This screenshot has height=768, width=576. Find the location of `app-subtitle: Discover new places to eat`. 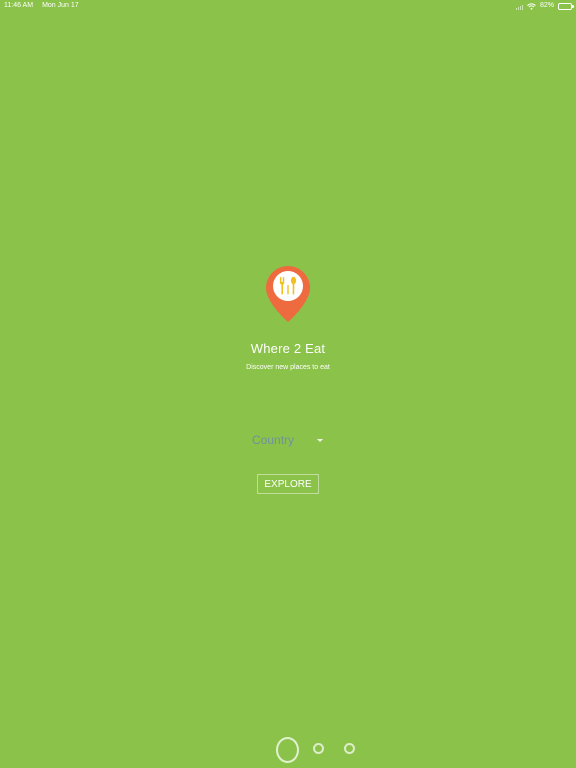

app-subtitle: Discover new places to eat is located at coordinates (288, 367).